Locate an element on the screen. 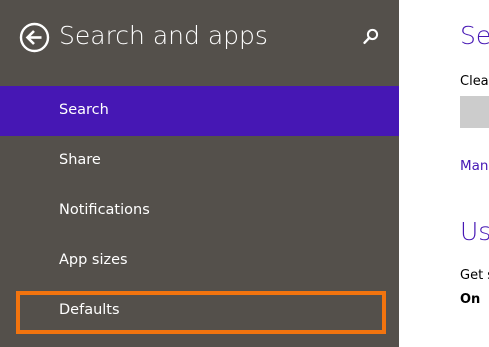  back-arrow-circle-icon is located at coordinates (34, 37).